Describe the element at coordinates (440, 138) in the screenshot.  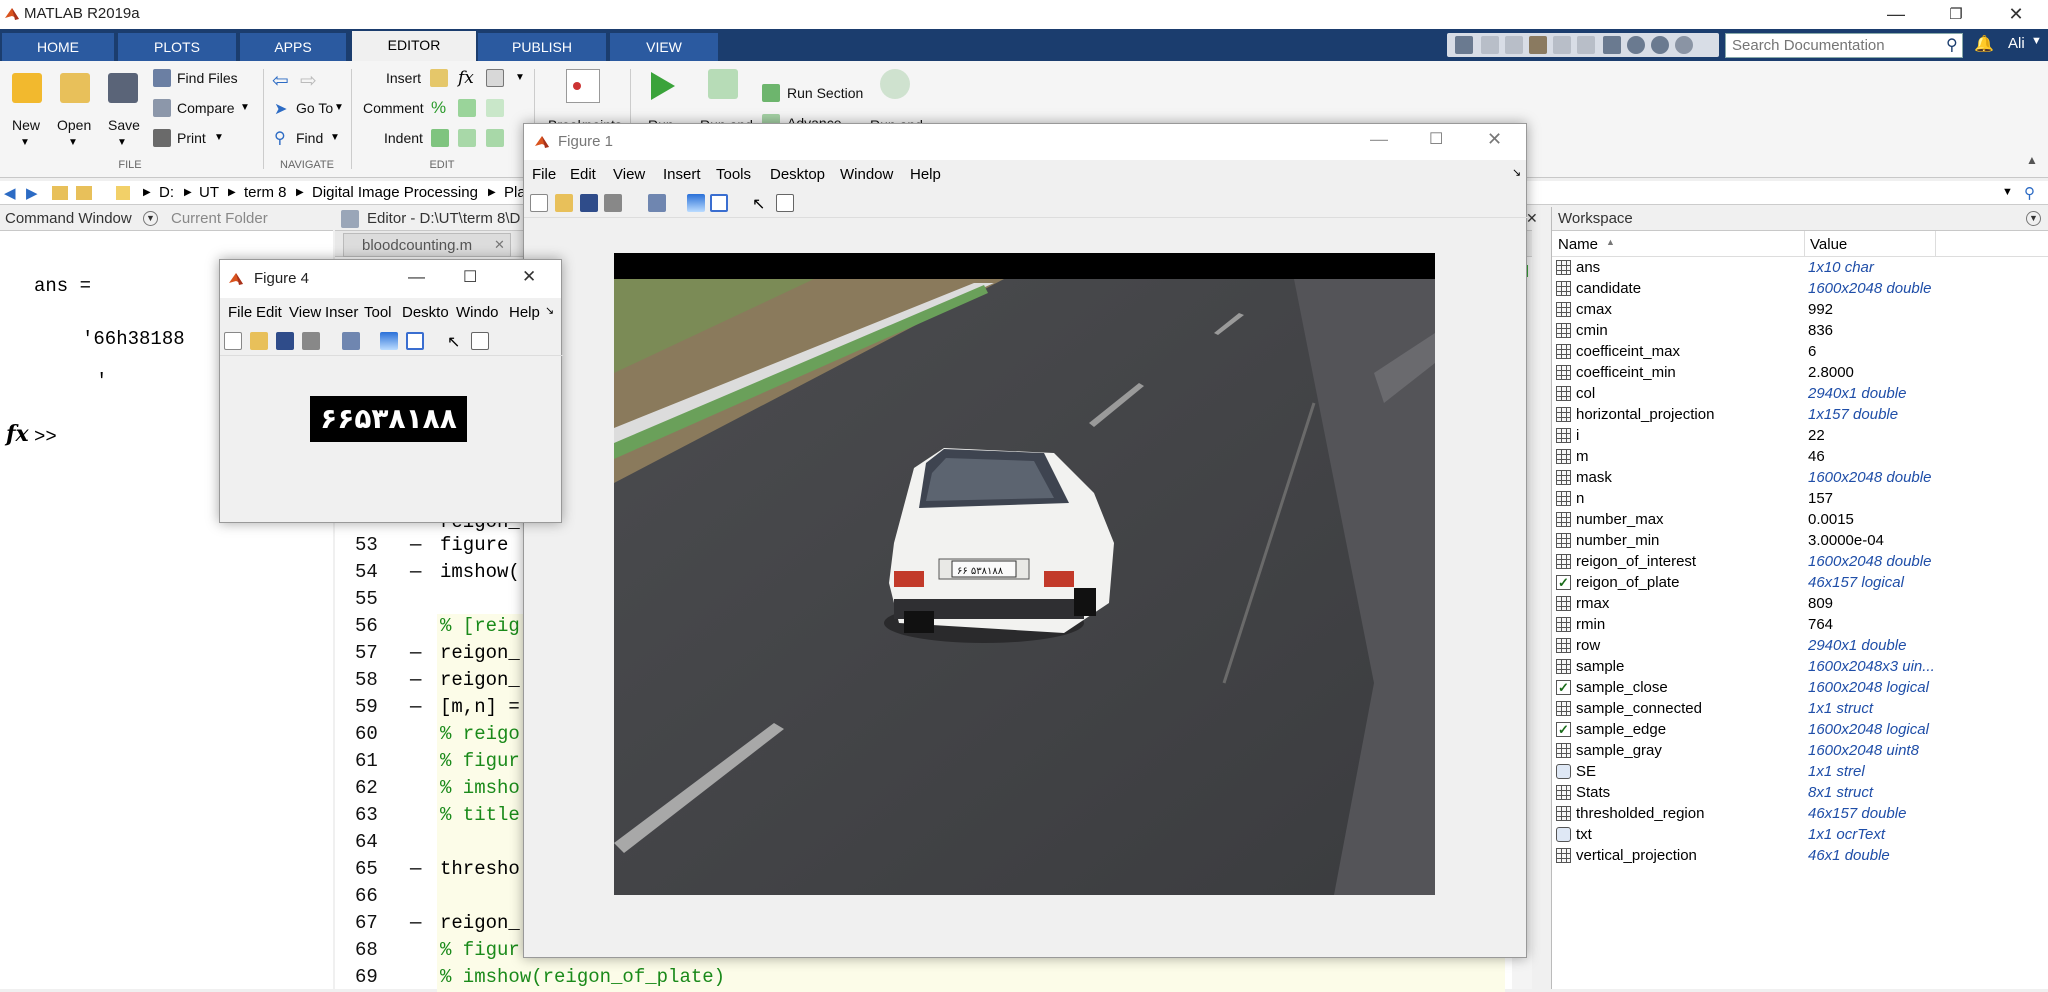
I see `smart-indent-icon` at that location.